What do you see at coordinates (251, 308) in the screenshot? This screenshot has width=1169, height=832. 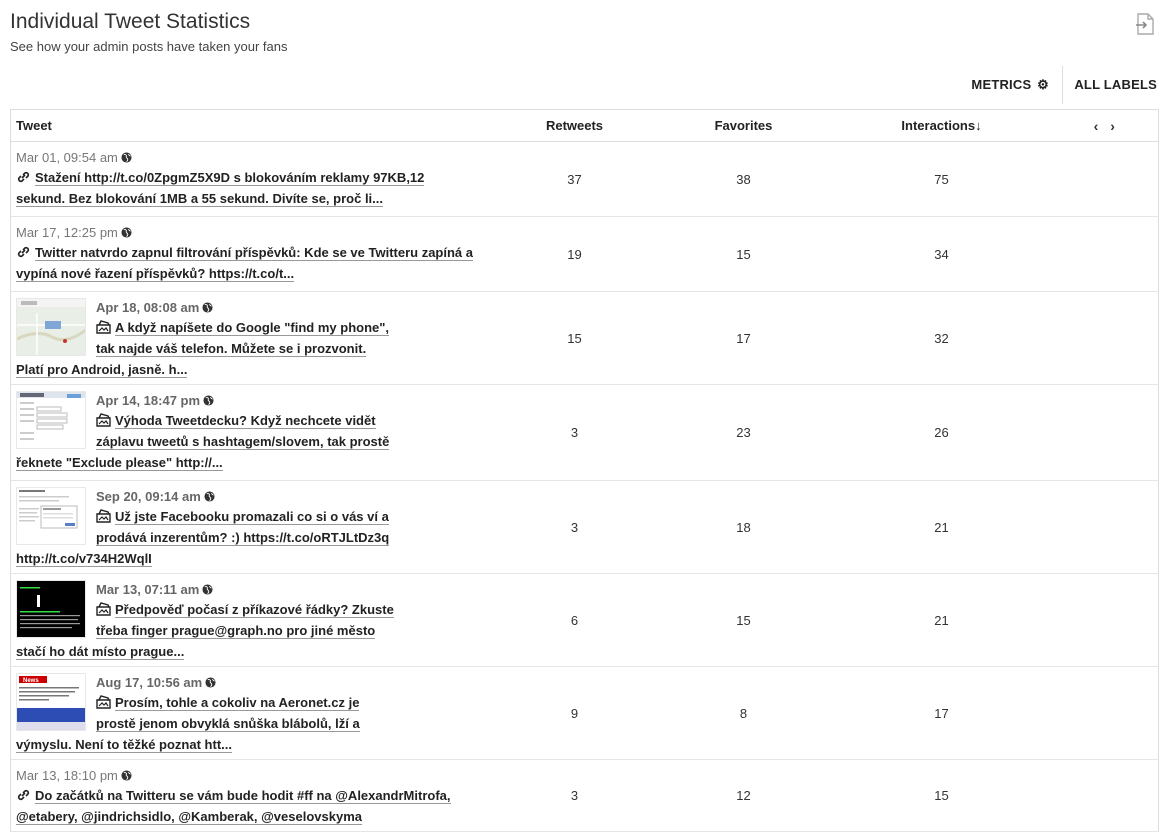 I see `tweet-date: Apr 18, 08:08 am` at bounding box center [251, 308].